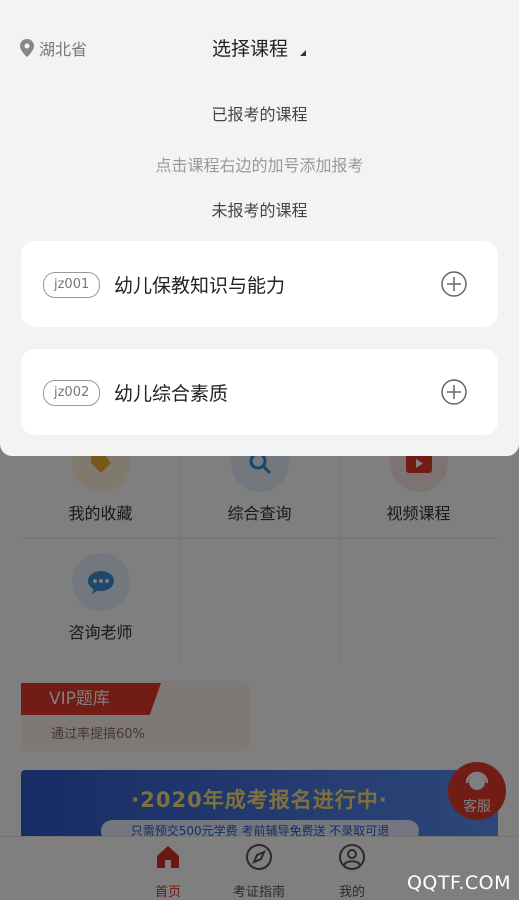  I want to click on course-card: jz001 幼儿保教知识与能力, so click(259, 284).